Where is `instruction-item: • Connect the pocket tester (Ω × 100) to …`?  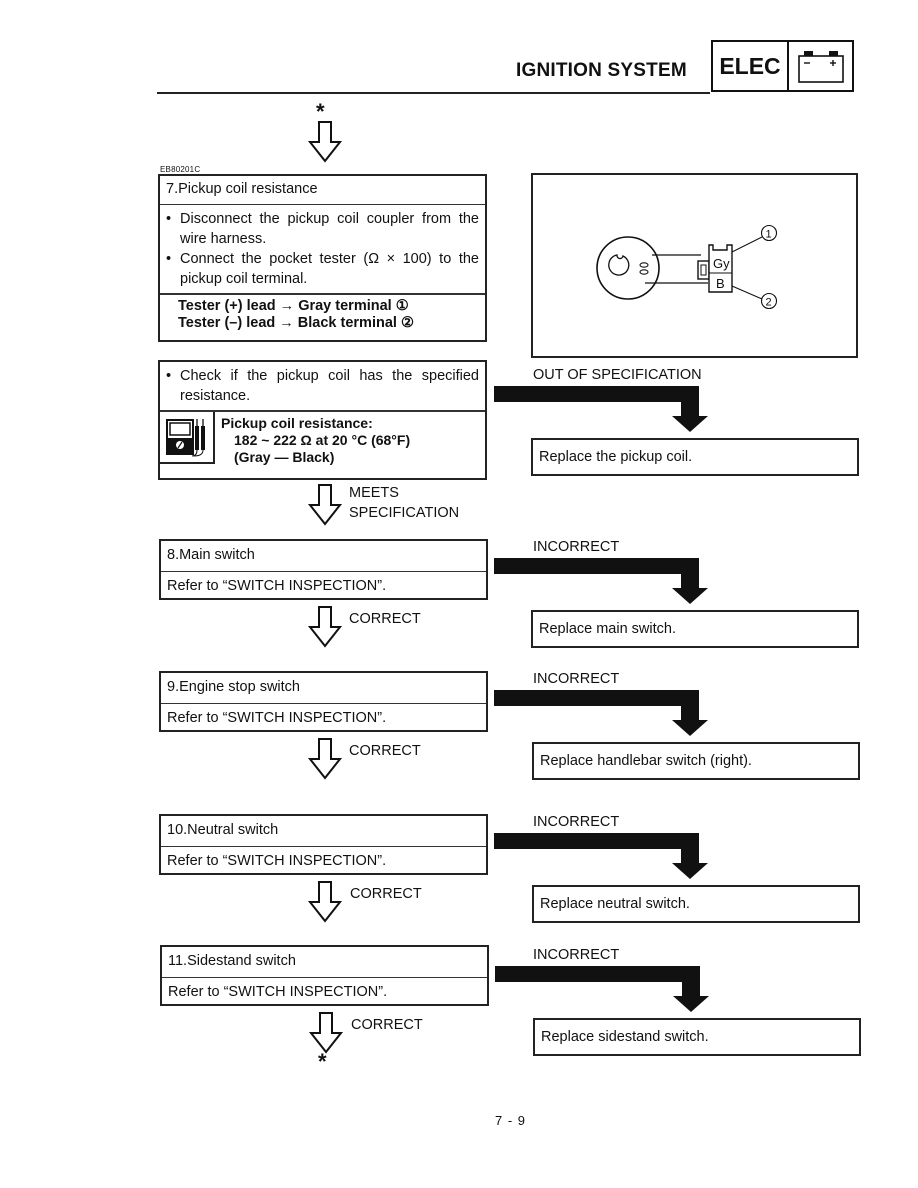 instruction-item: • Connect the pocket tester (Ω × 100) to … is located at coordinates (322, 269).